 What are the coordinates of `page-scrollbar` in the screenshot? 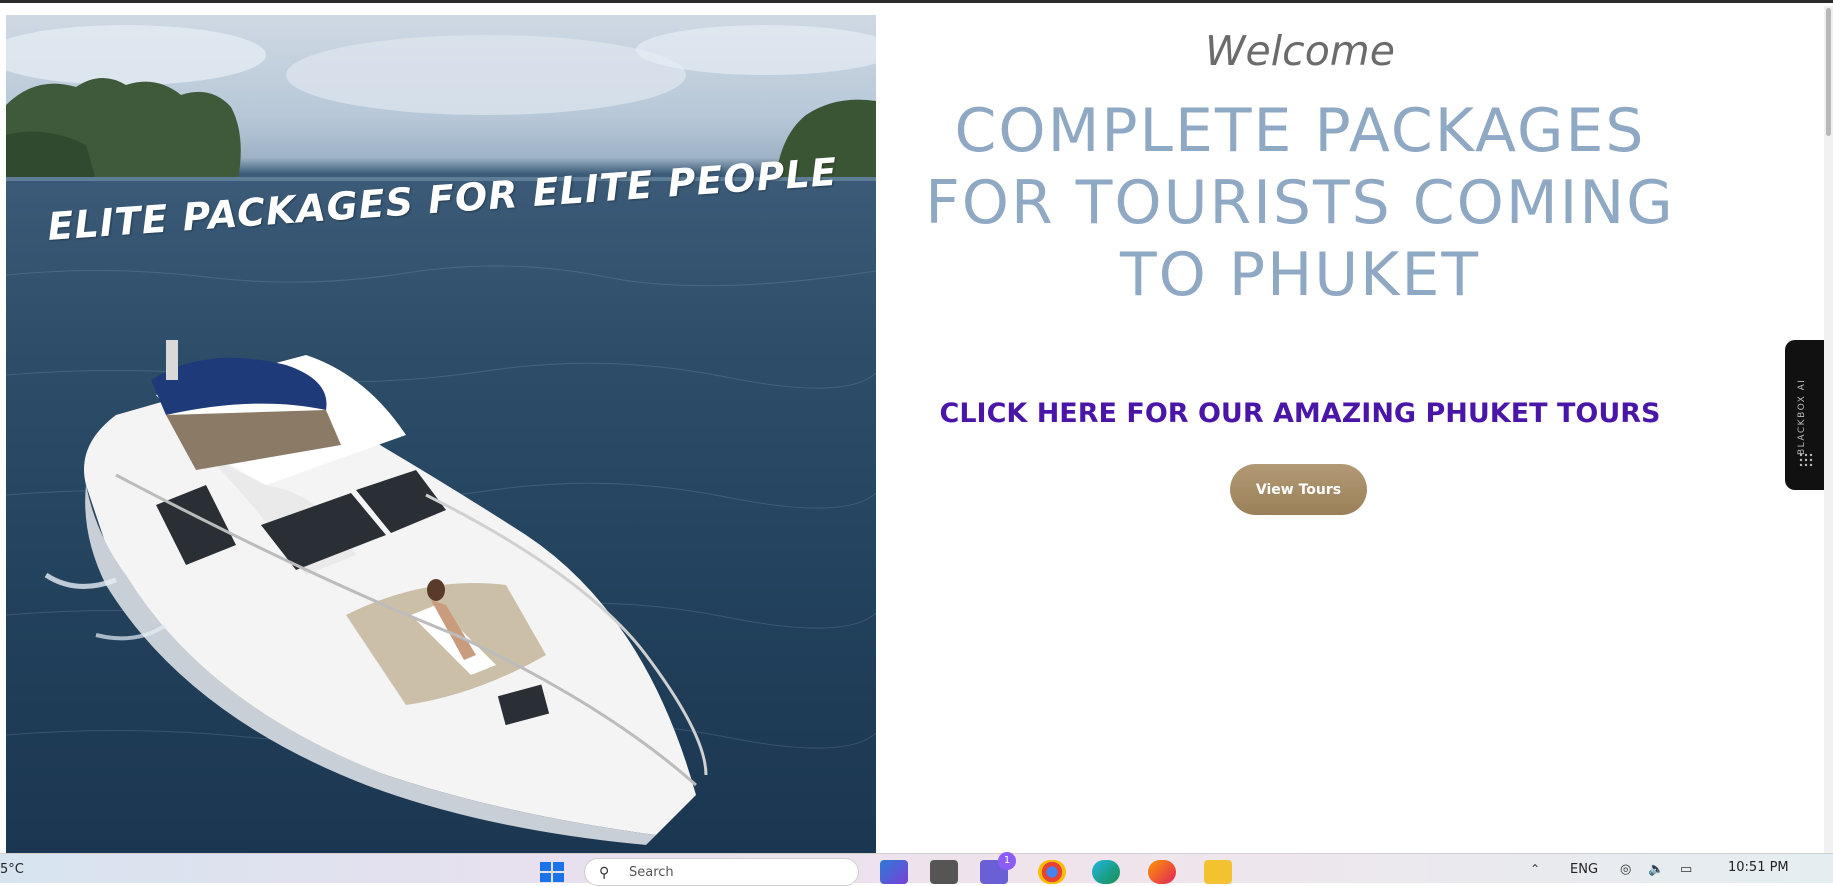 It's located at (1828, 431).